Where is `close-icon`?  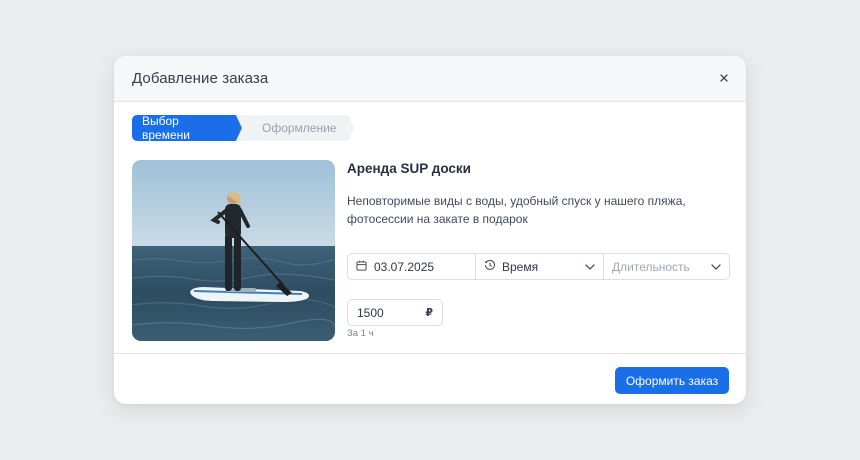
close-icon is located at coordinates (724, 78).